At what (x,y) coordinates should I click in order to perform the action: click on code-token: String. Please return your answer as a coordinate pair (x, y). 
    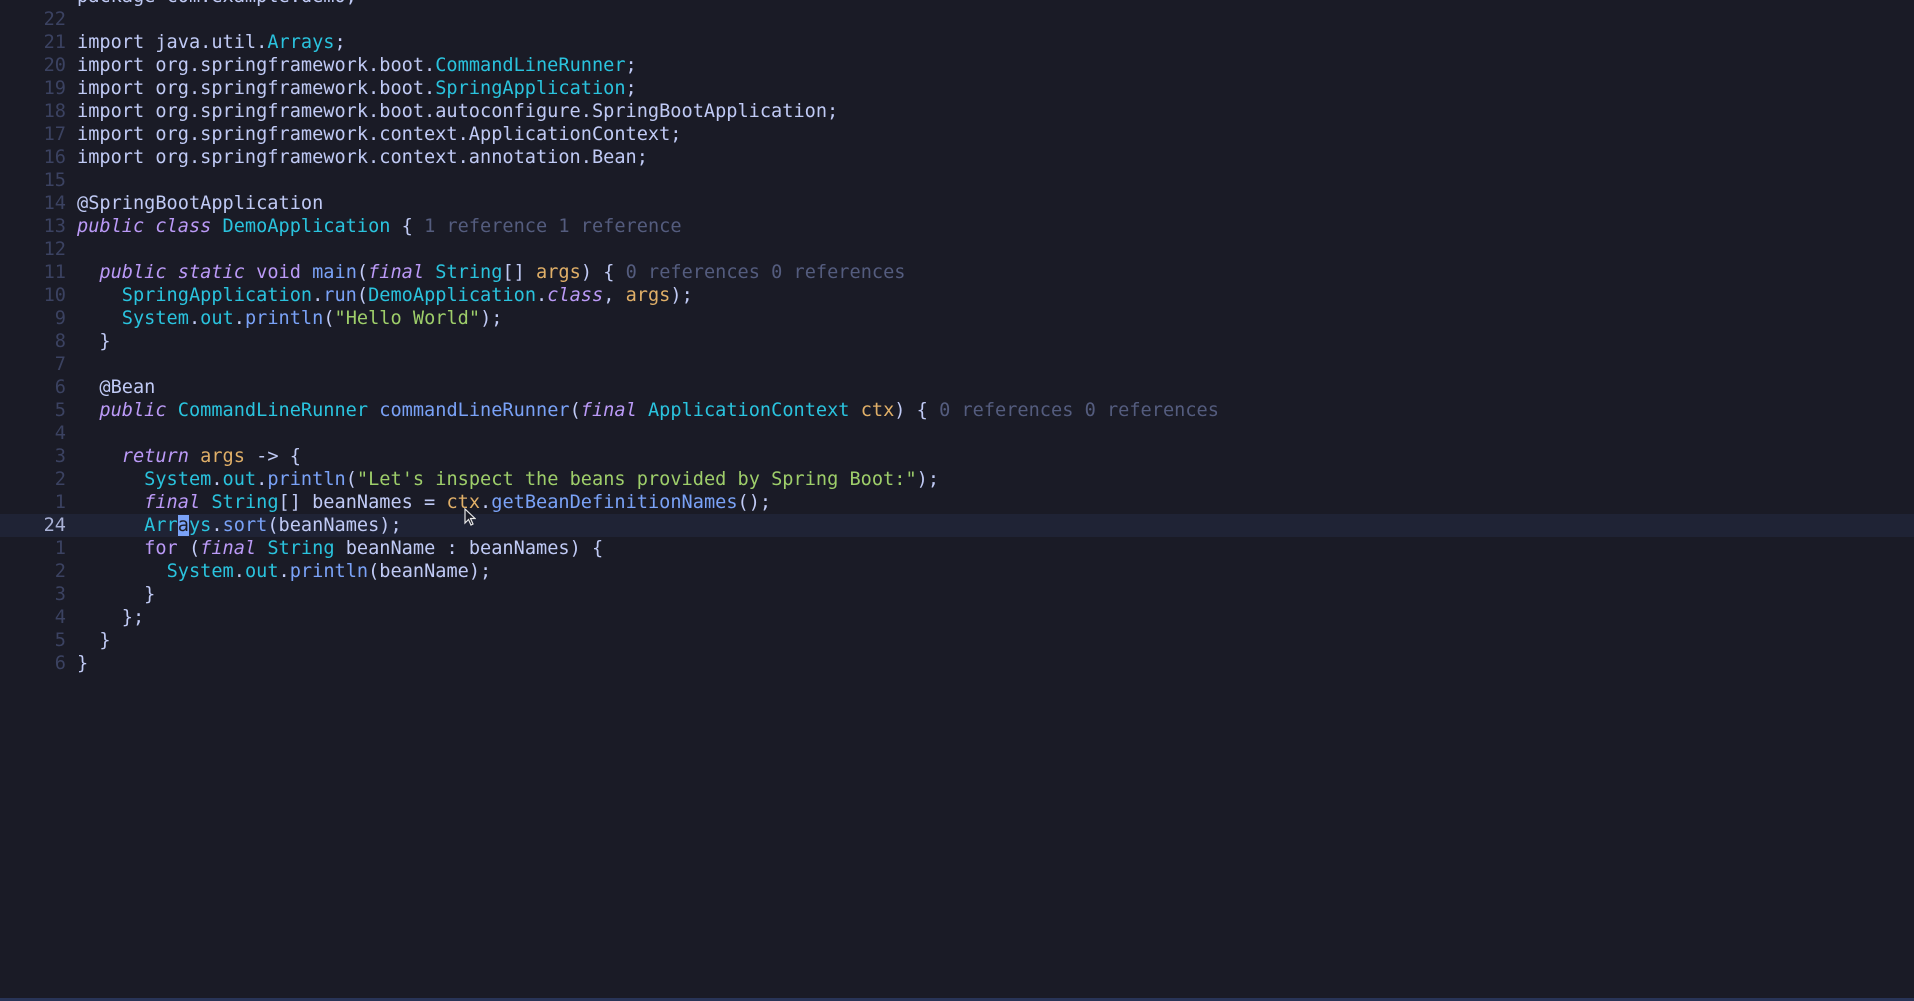
    Looking at the image, I should click on (245, 502).